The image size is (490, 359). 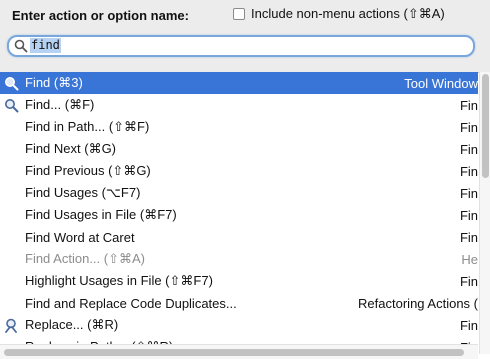 I want to click on horizontal-scrollbar, so click(x=239, y=351).